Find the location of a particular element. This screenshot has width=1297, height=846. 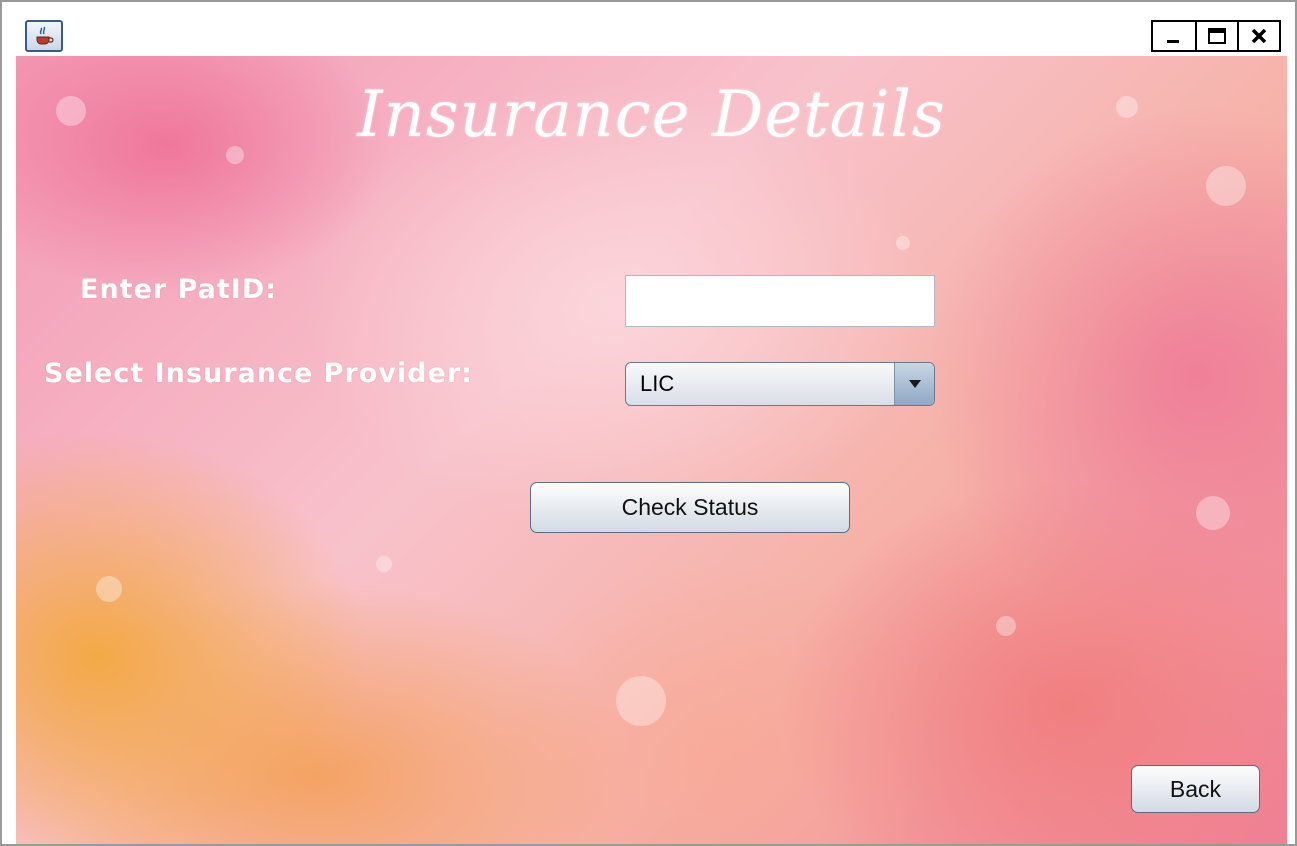

window-controls is located at coordinates (1216, 36).